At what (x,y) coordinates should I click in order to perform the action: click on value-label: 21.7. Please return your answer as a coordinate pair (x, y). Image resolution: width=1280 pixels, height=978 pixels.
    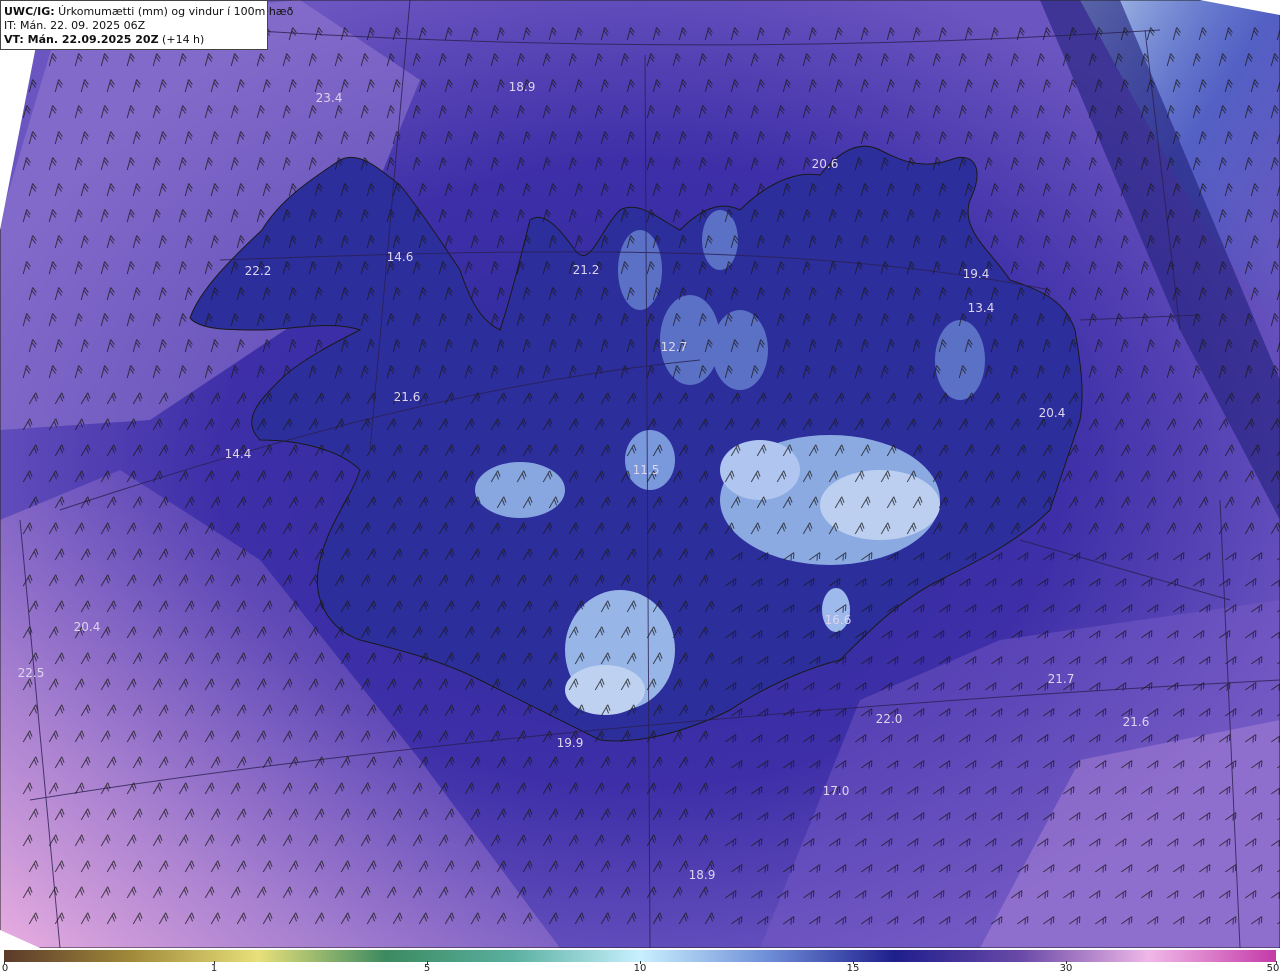
    Looking at the image, I should click on (1061, 679).